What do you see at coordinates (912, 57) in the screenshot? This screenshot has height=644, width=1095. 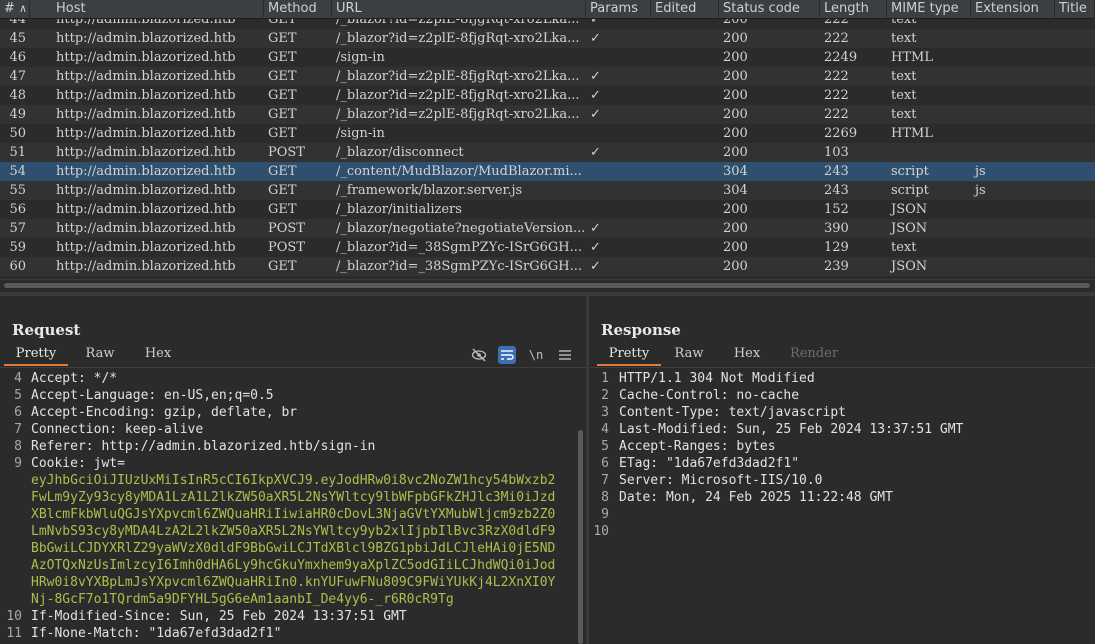 I see `cell-mime: HTML` at bounding box center [912, 57].